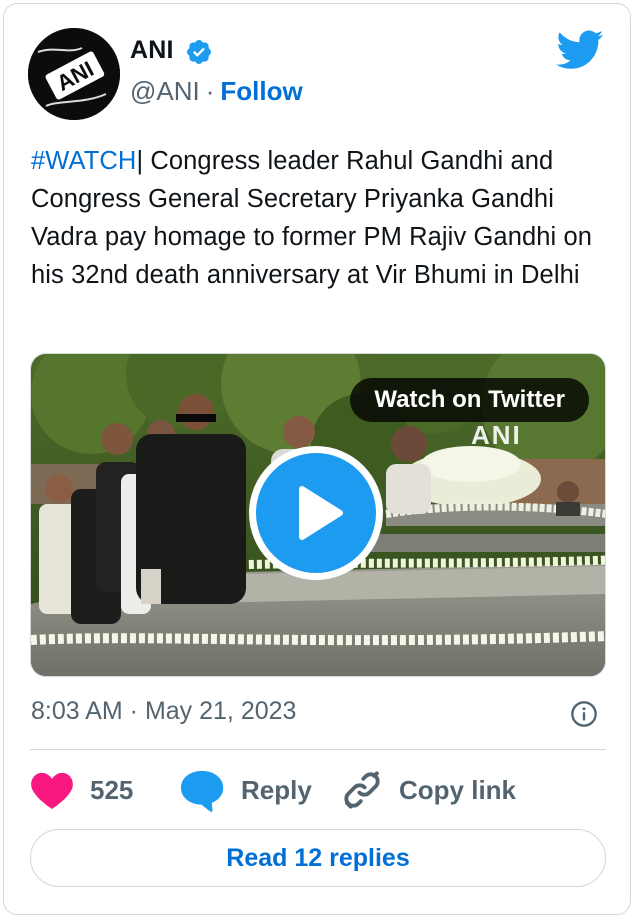 The width and height of the screenshot is (636, 920). What do you see at coordinates (152, 50) in the screenshot?
I see `author-name: ANI` at bounding box center [152, 50].